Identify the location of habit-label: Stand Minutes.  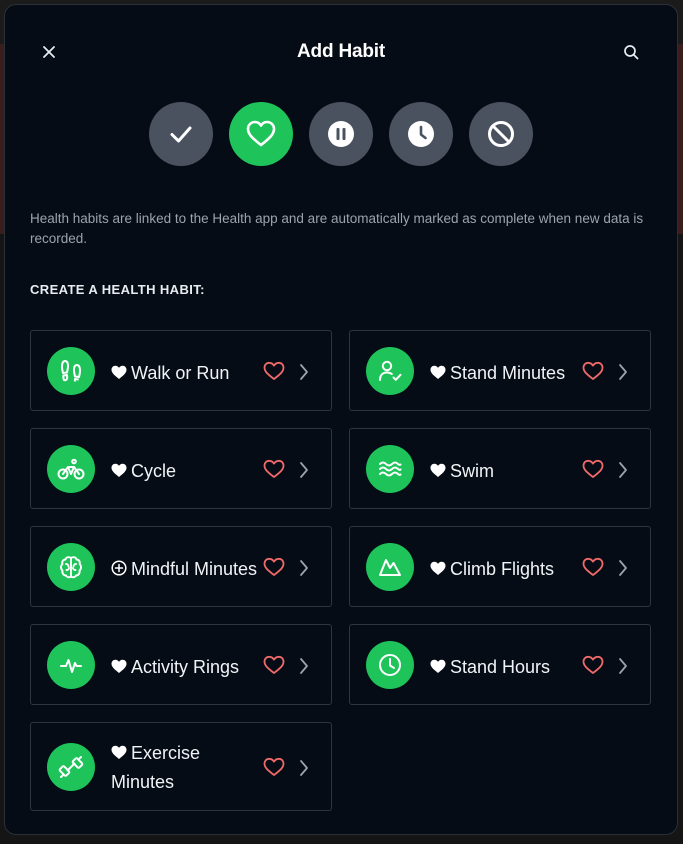
(505, 373).